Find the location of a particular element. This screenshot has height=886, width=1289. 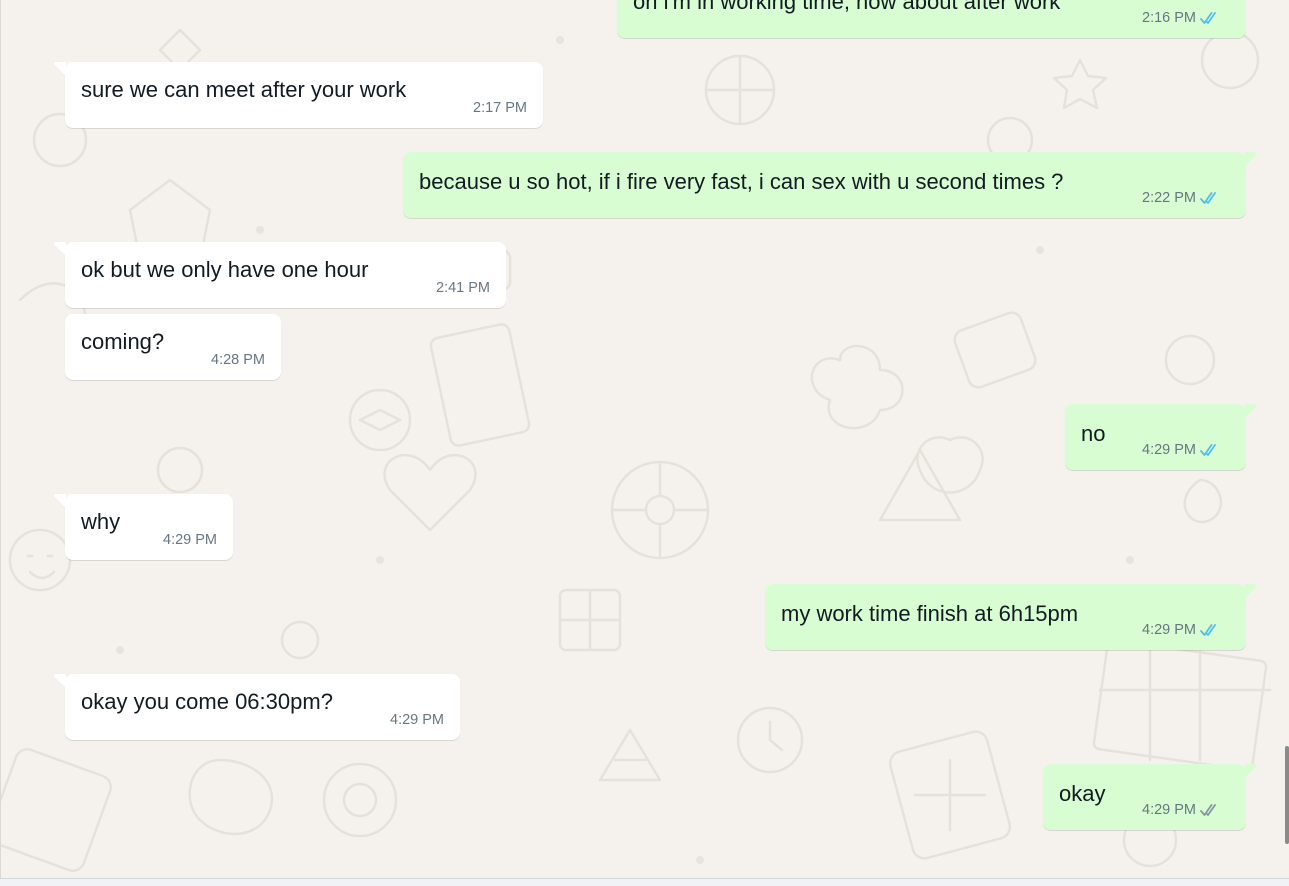

message-incoming: sure we can meet after your work 2:17 PM is located at coordinates (298, 95).